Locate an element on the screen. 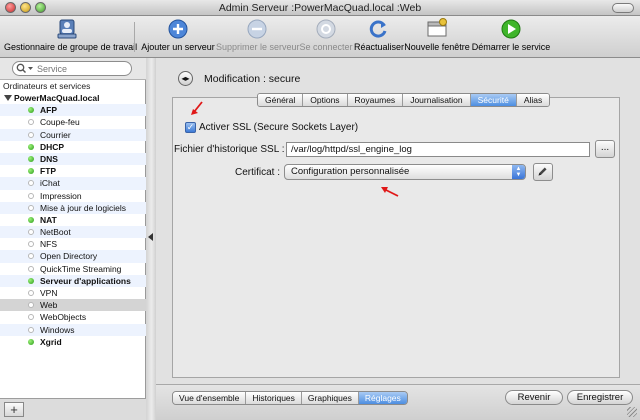 This screenshot has width=640, height=420. settings-tab: Royaumes is located at coordinates (375, 100).